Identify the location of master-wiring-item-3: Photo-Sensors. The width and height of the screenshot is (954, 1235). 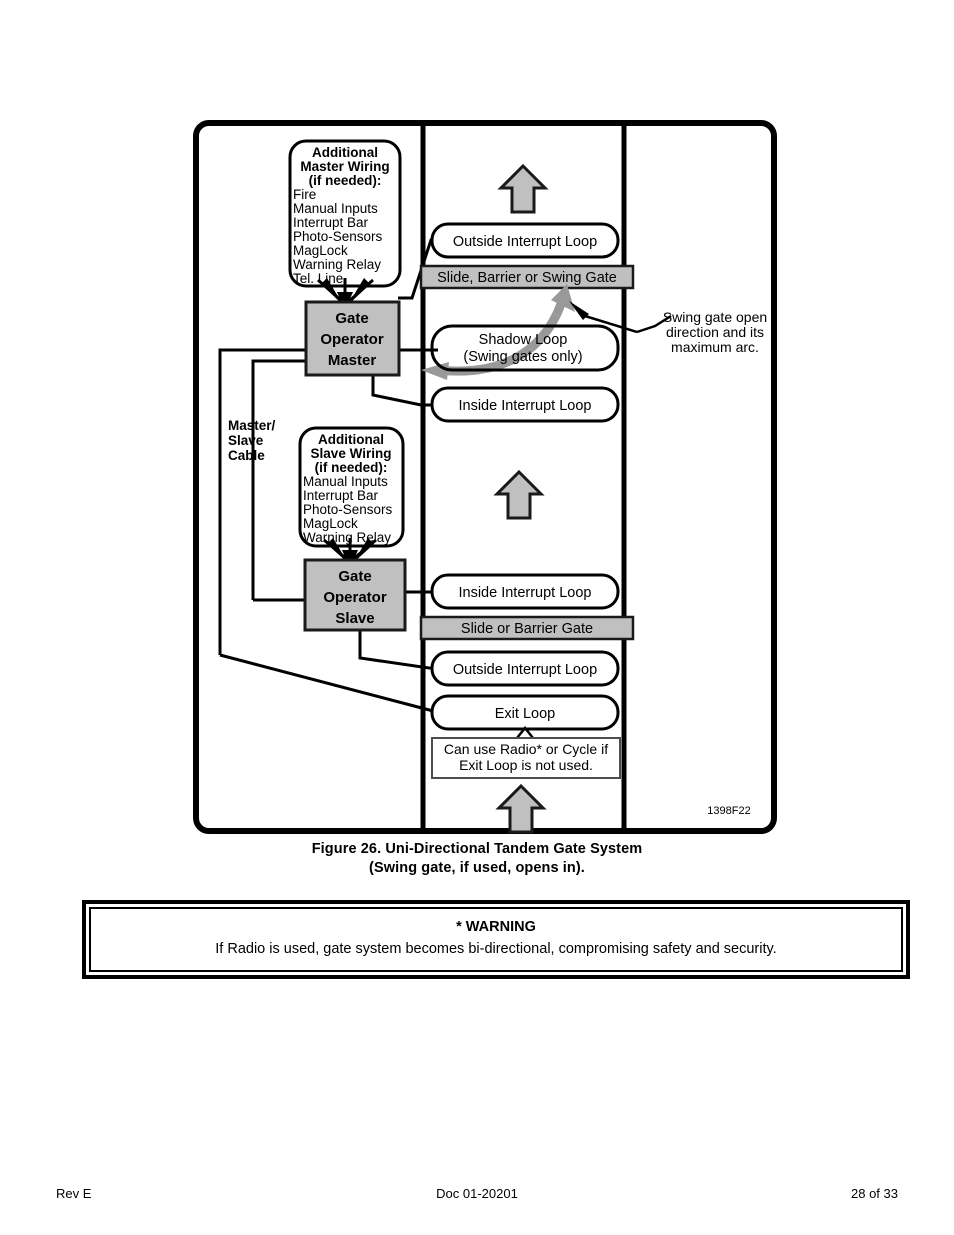
(338, 236).